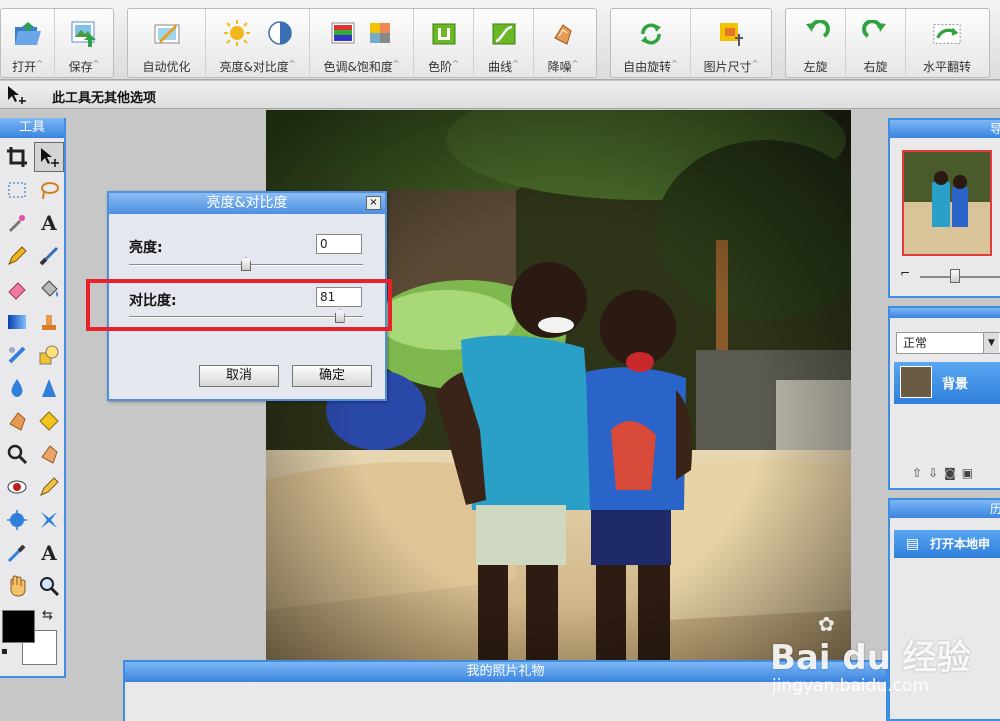 Image resolution: width=1000 pixels, height=721 pixels. Describe the element at coordinates (731, 44) in the screenshot. I see `image-size-button: 图片尺寸^` at that location.